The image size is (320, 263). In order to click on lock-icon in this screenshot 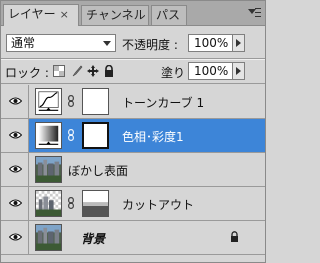, I will do `click(234, 236)`.